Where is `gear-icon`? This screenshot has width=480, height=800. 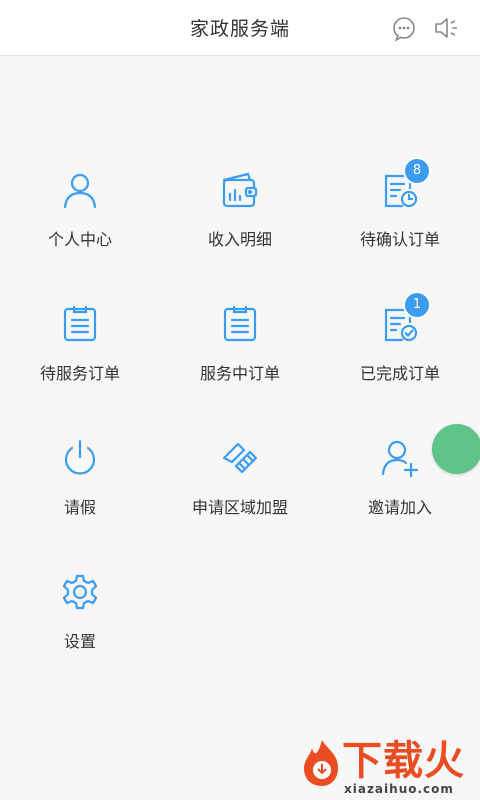
gear-icon is located at coordinates (80, 592).